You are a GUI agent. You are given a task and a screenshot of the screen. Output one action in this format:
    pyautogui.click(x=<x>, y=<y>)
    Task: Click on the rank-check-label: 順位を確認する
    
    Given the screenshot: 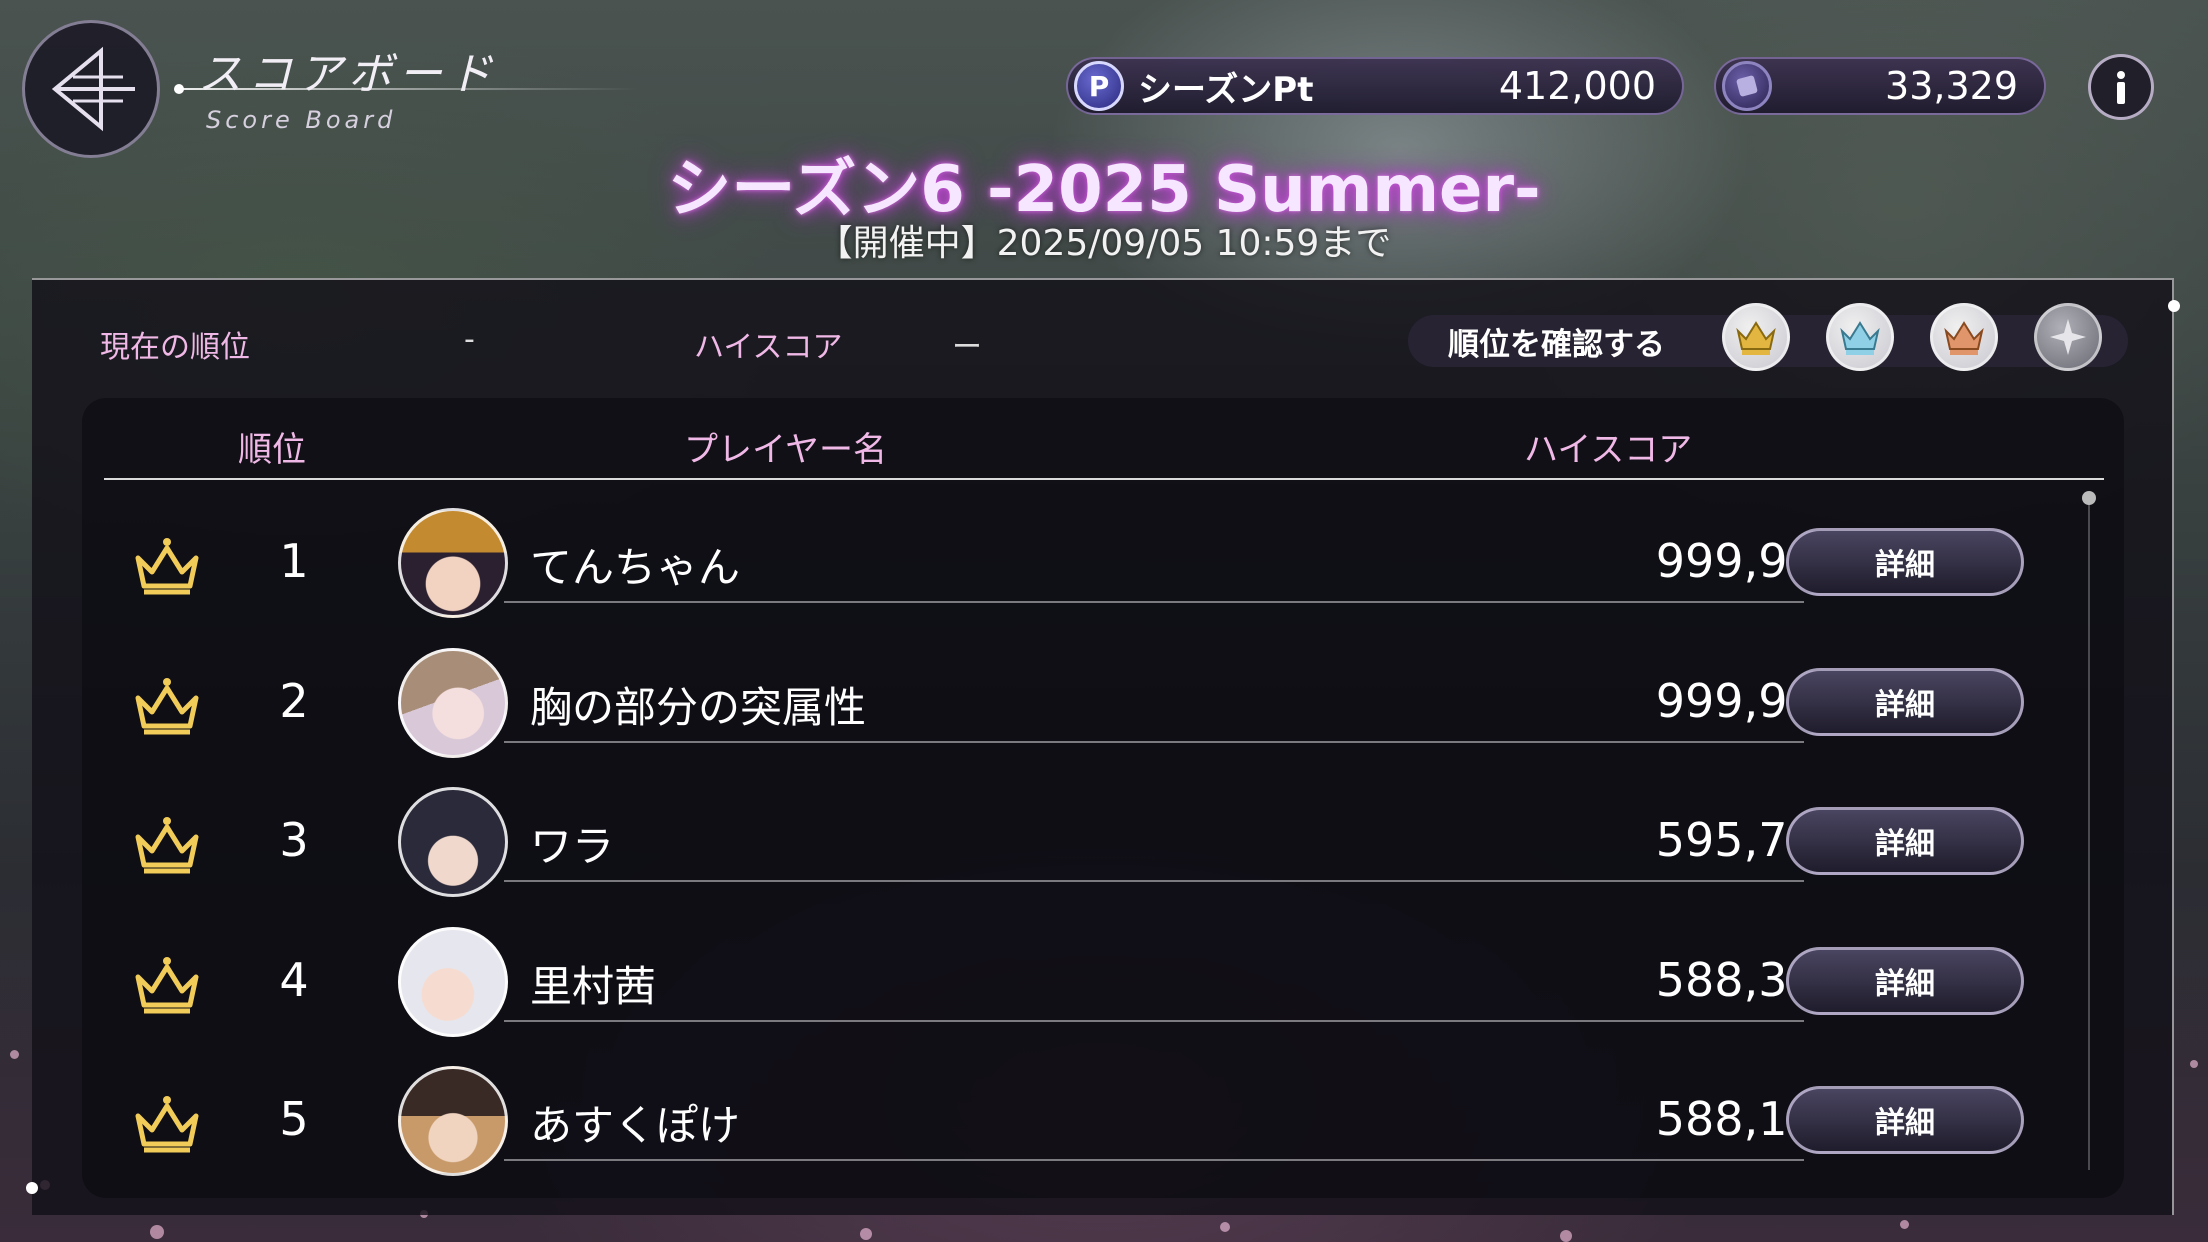 What is the action you would take?
    pyautogui.click(x=1556, y=344)
    